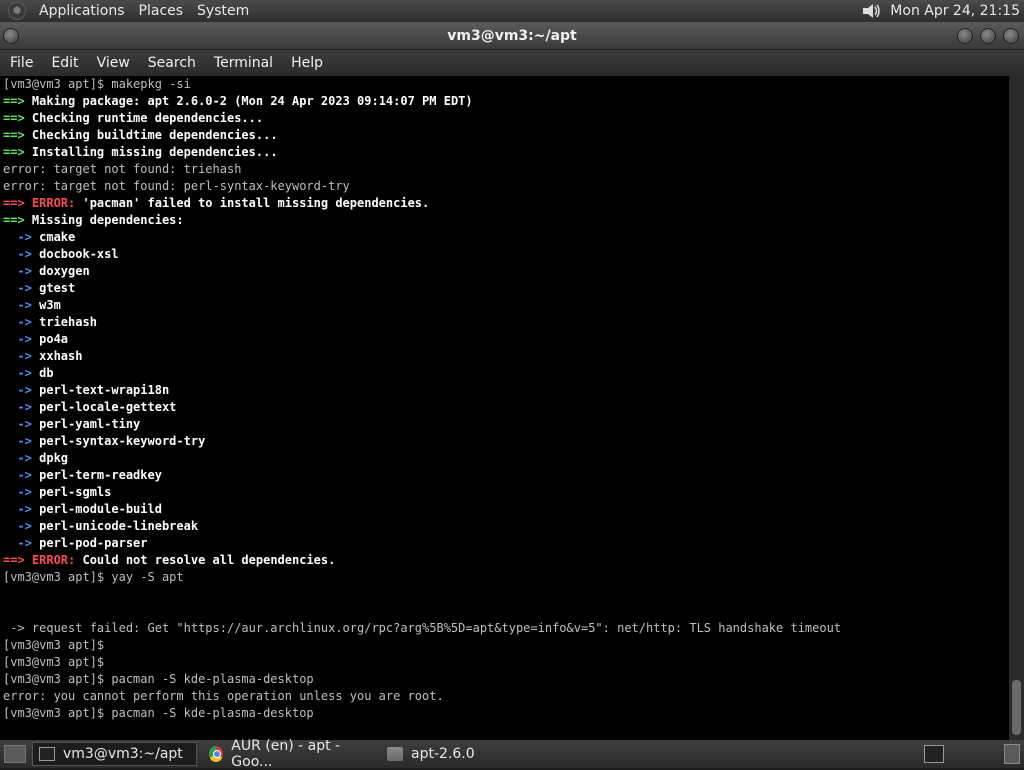 The height and width of the screenshot is (770, 1024). I want to click on task-terminal: vm3@vm3:~/apt, so click(114, 754).